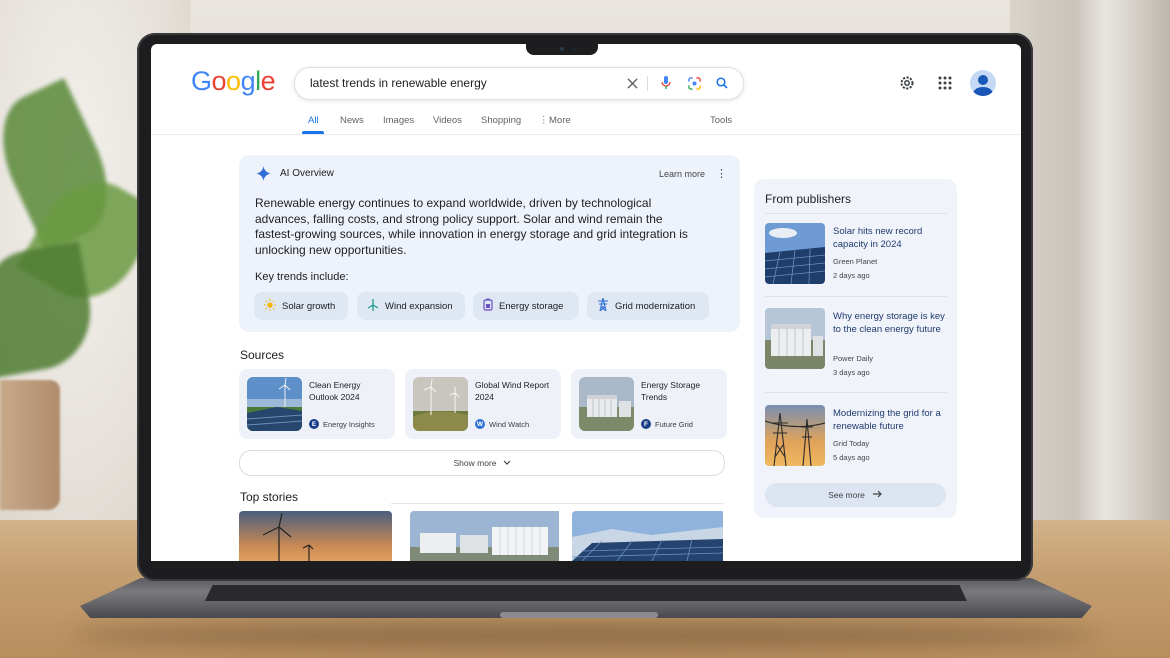 The width and height of the screenshot is (1170, 658). I want to click on lens-icon, so click(694, 83).